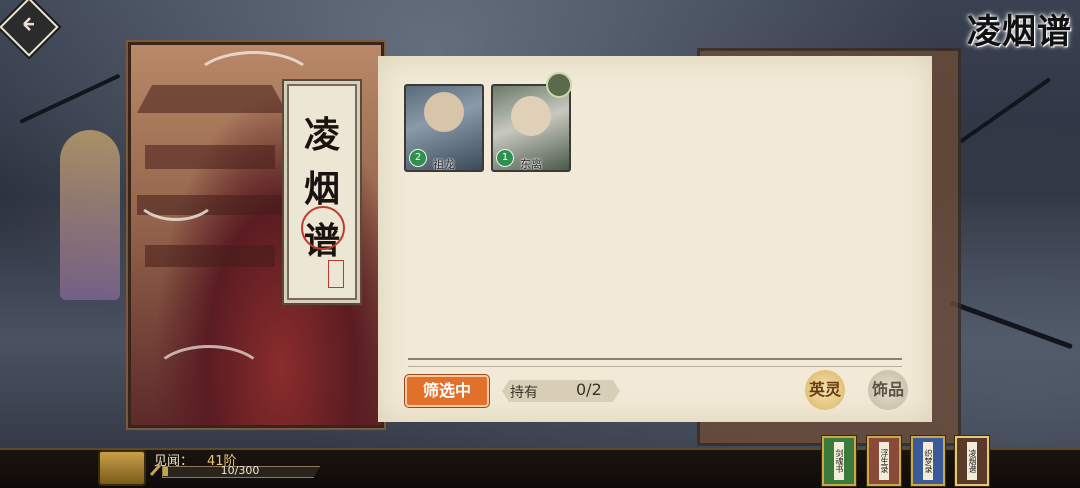 This screenshot has height=488, width=1080. I want to click on owned-label: 持有, so click(524, 393).